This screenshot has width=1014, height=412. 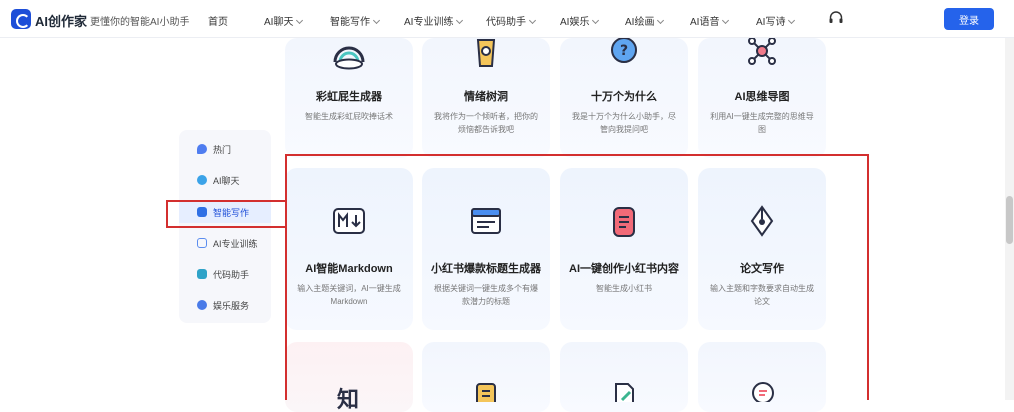 What do you see at coordinates (486, 123) in the screenshot?
I see `card-description: 我将作为一个倾听者，把你的烦恼都告诉我吧` at bounding box center [486, 123].